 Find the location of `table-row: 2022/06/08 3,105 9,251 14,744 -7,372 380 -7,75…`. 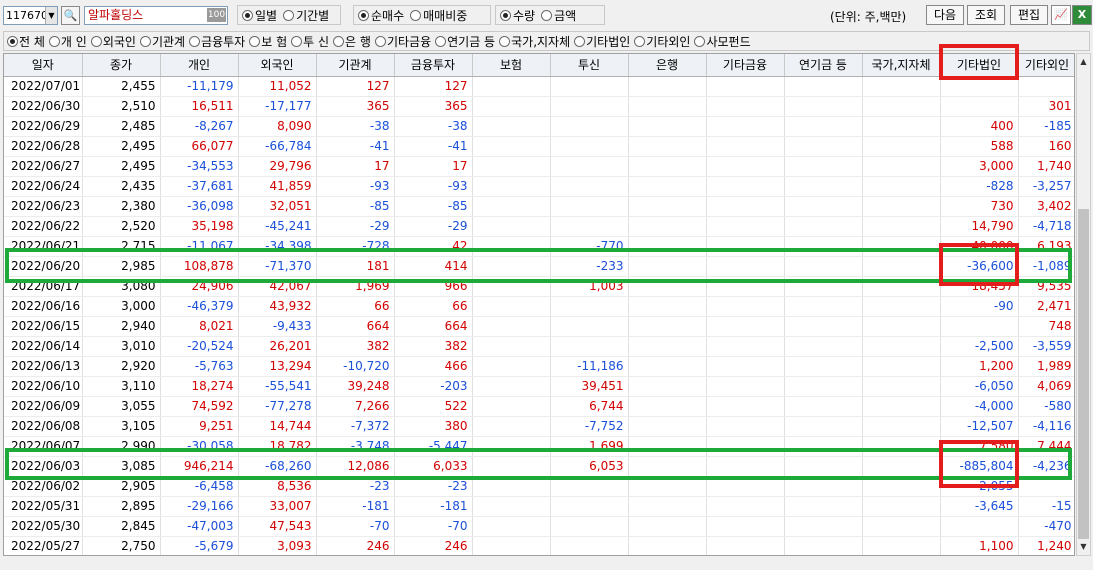

table-row: 2022/06/08 3,105 9,251 14,744 -7,372 380 -7,75… is located at coordinates (539, 426).